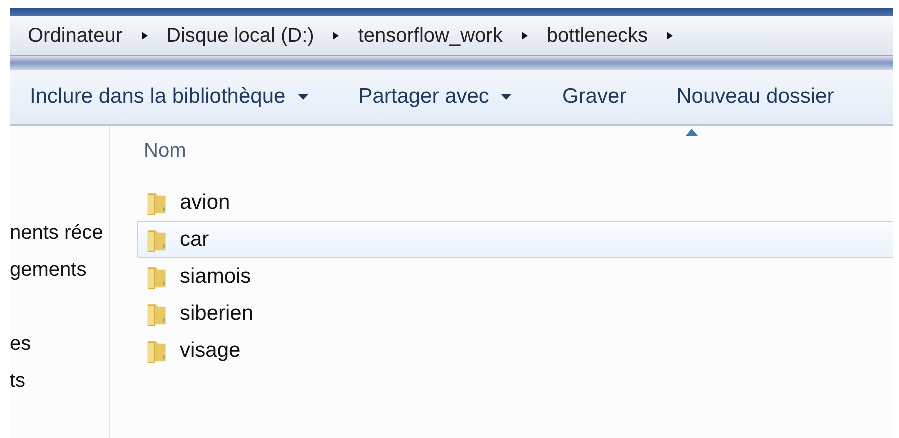 The image size is (899, 438). What do you see at coordinates (205, 203) in the screenshot?
I see `folder-name: avion` at bounding box center [205, 203].